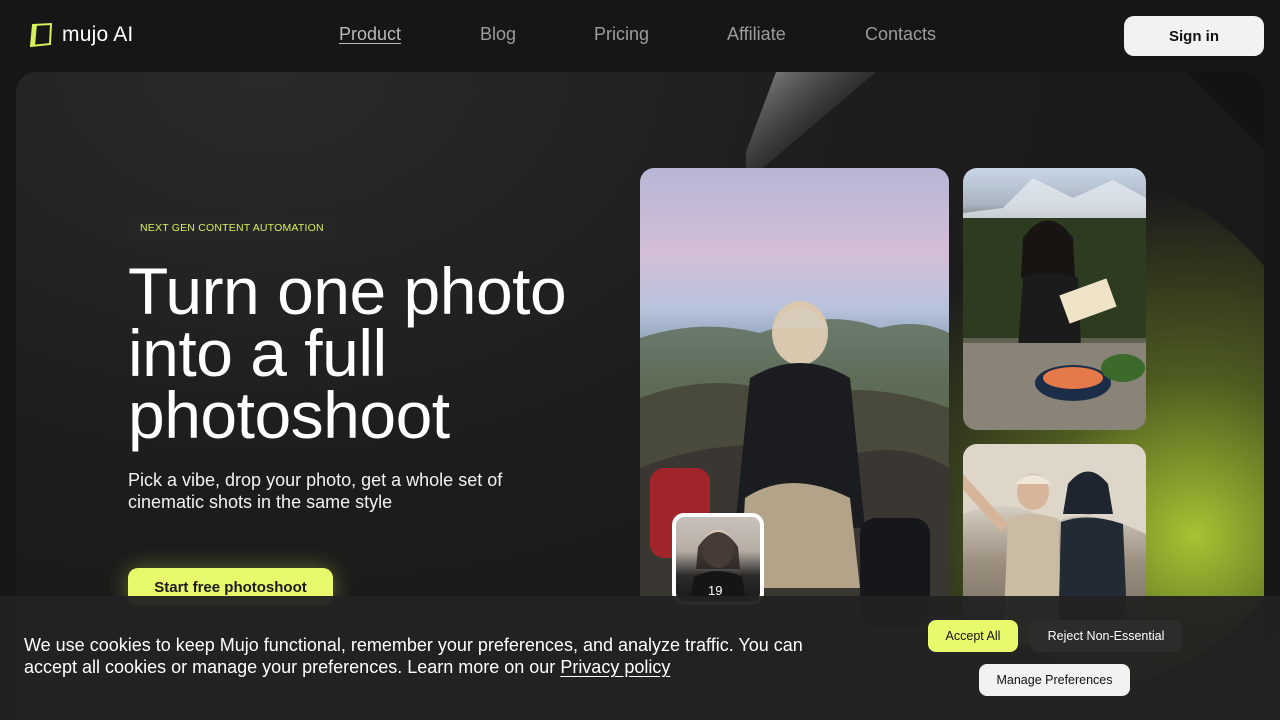 Image resolution: width=1280 pixels, height=720 pixels. What do you see at coordinates (498, 34) in the screenshot?
I see `nav-item-blog: Blog` at bounding box center [498, 34].